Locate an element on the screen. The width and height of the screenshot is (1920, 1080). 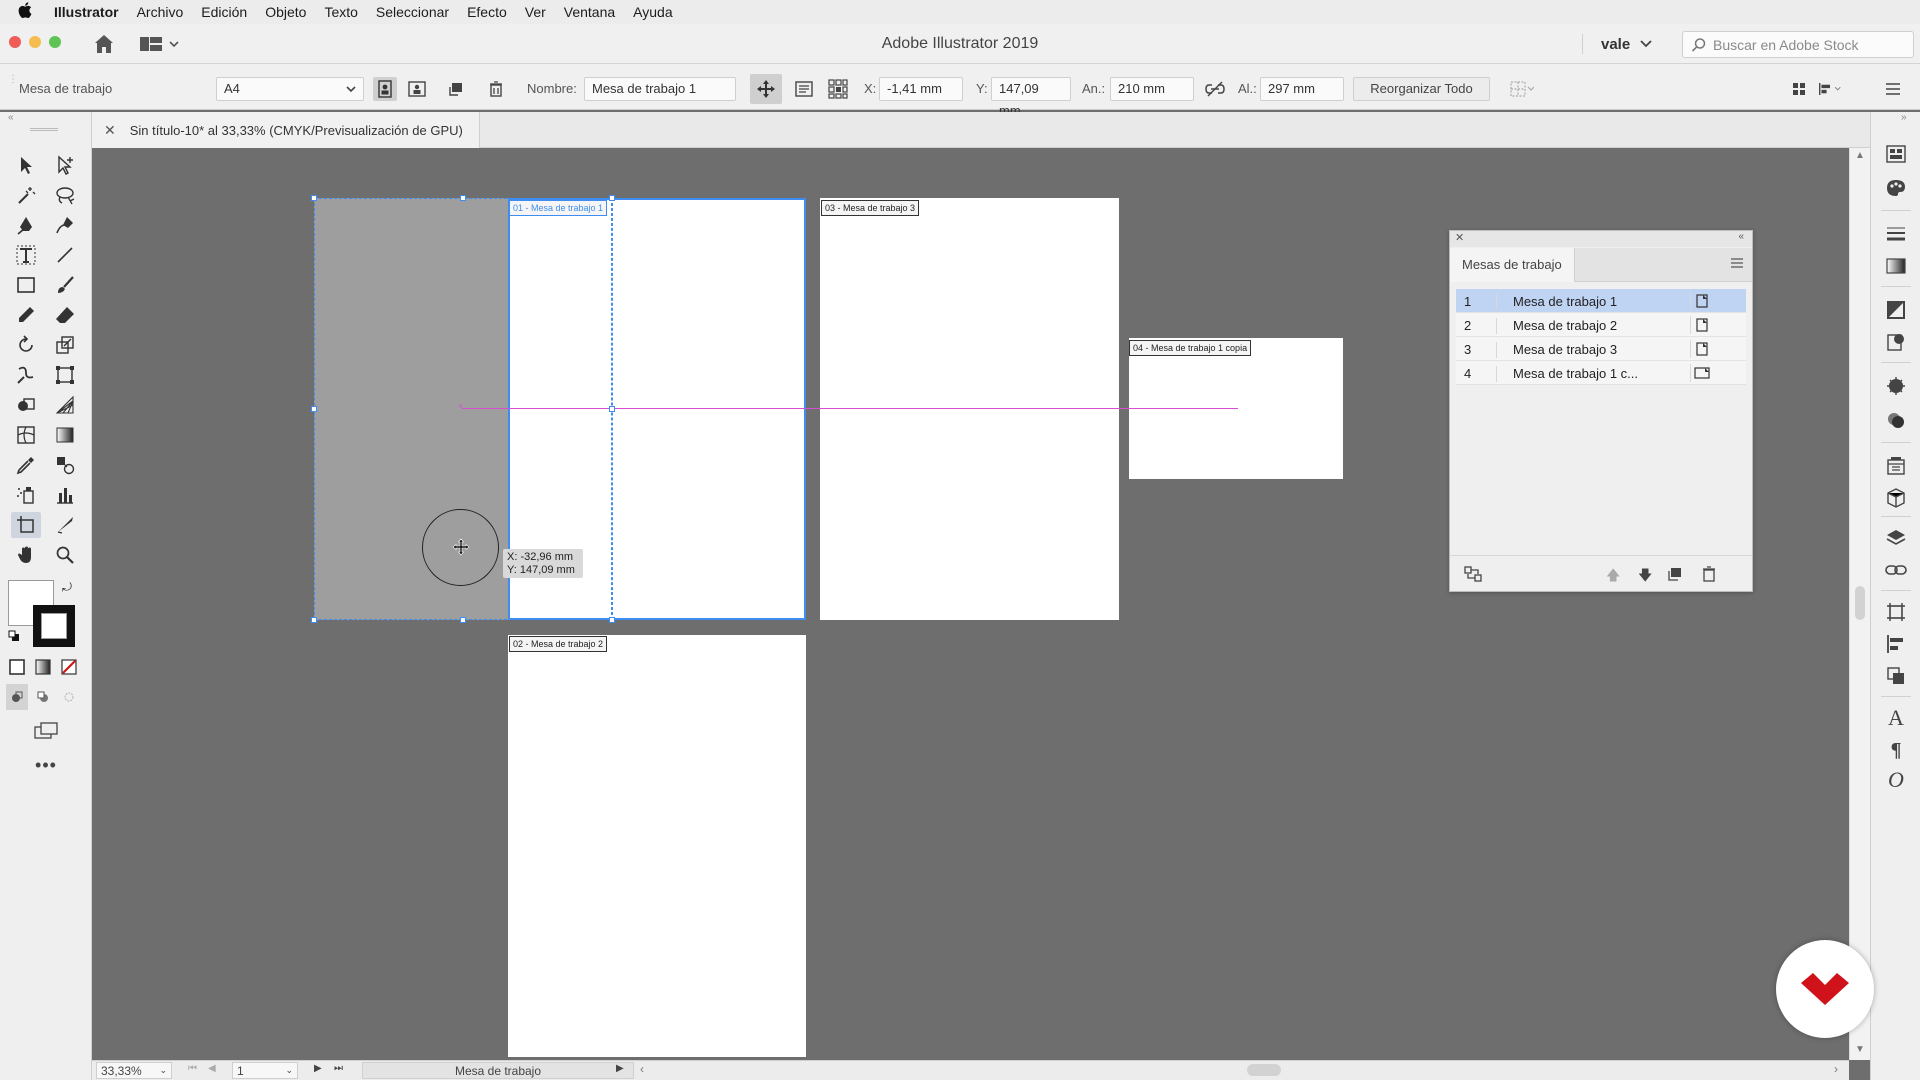
screen-mode-icon is located at coordinates (46, 731).